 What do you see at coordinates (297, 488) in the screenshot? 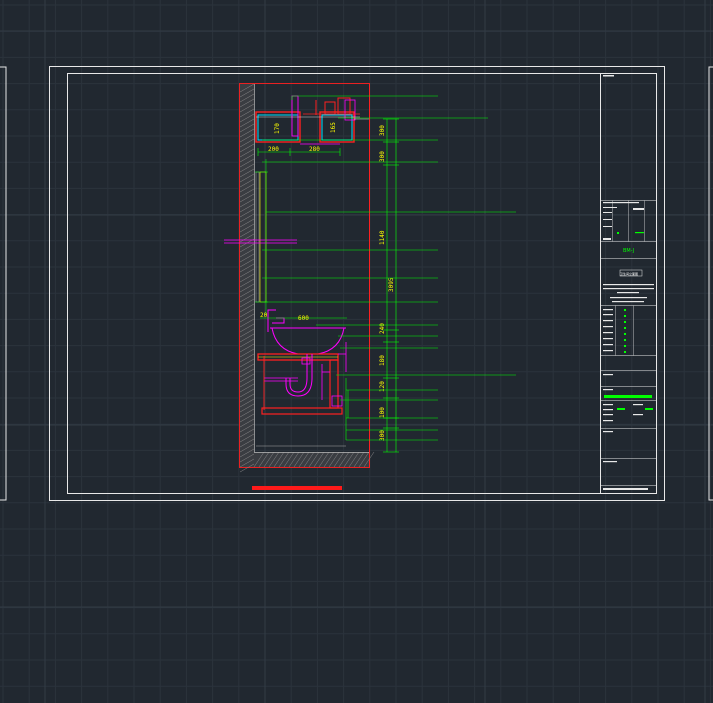
I see `scale-bar` at bounding box center [297, 488].